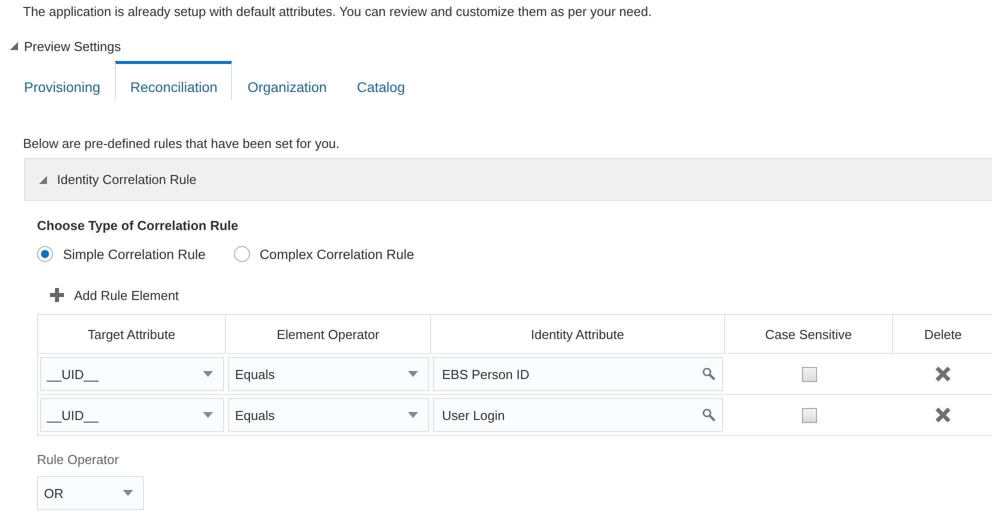  What do you see at coordinates (57, 295) in the screenshot?
I see `plus-icon` at bounding box center [57, 295].